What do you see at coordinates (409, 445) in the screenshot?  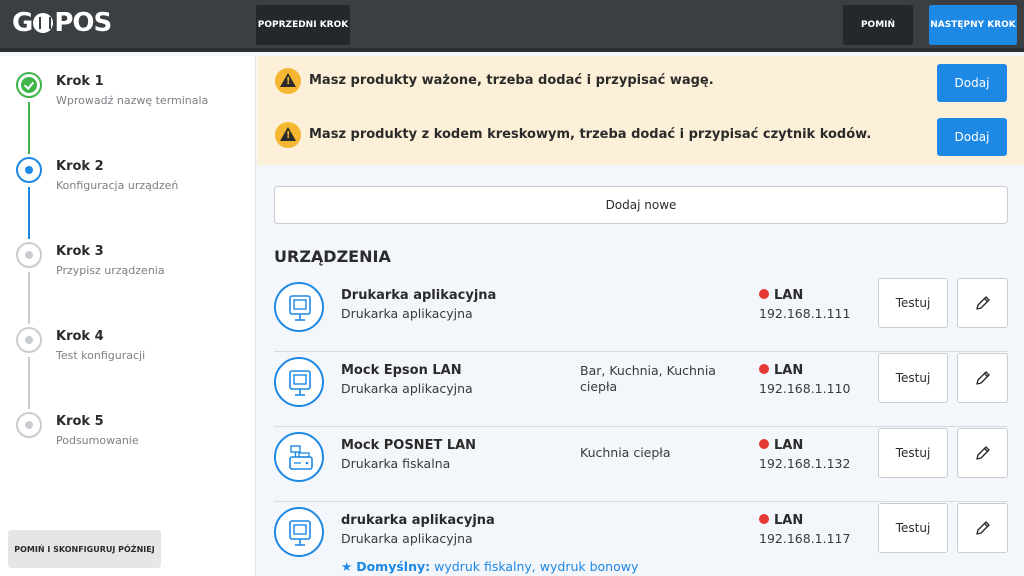 I see `device-name: Mock POSNET LAN` at bounding box center [409, 445].